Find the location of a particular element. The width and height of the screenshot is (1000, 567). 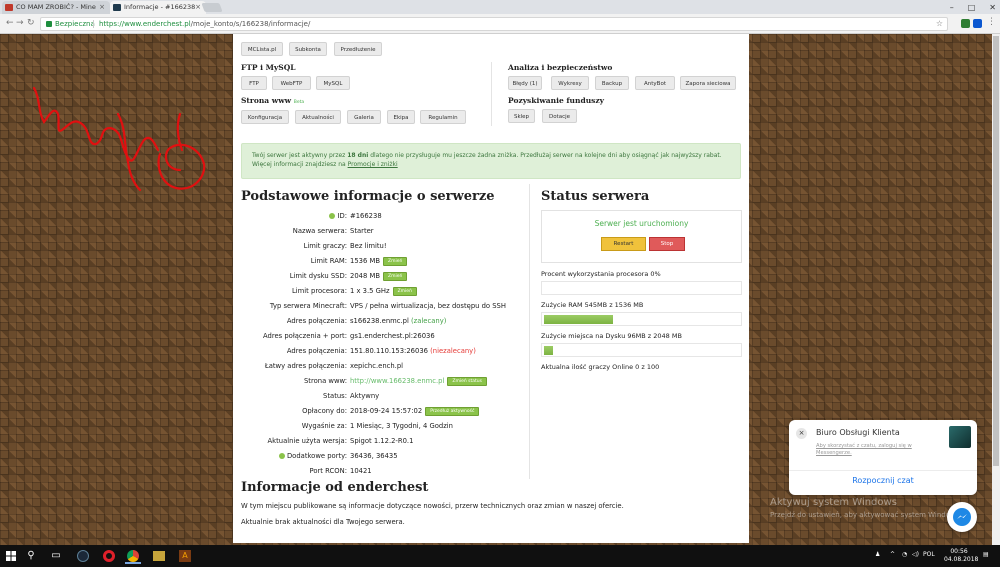

change-cpu-button: Zmień is located at coordinates (404, 291).